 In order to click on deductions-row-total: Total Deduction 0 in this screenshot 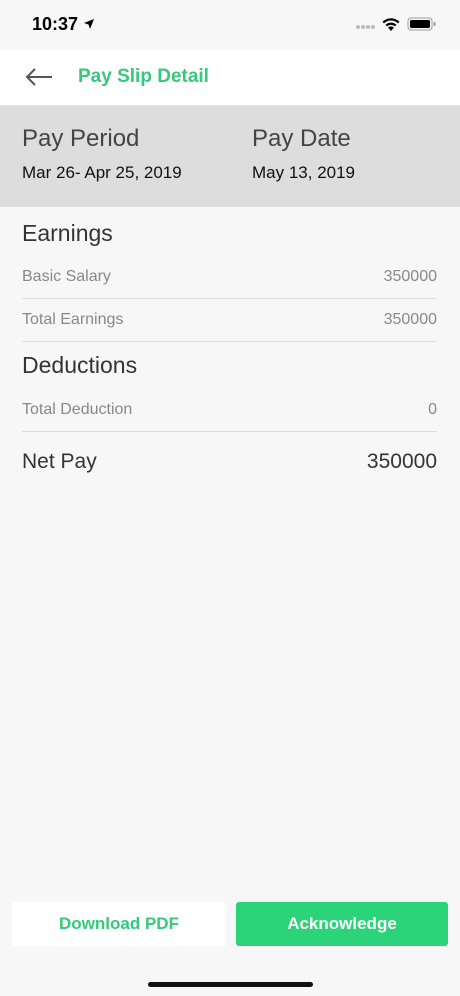, I will do `click(229, 410)`.